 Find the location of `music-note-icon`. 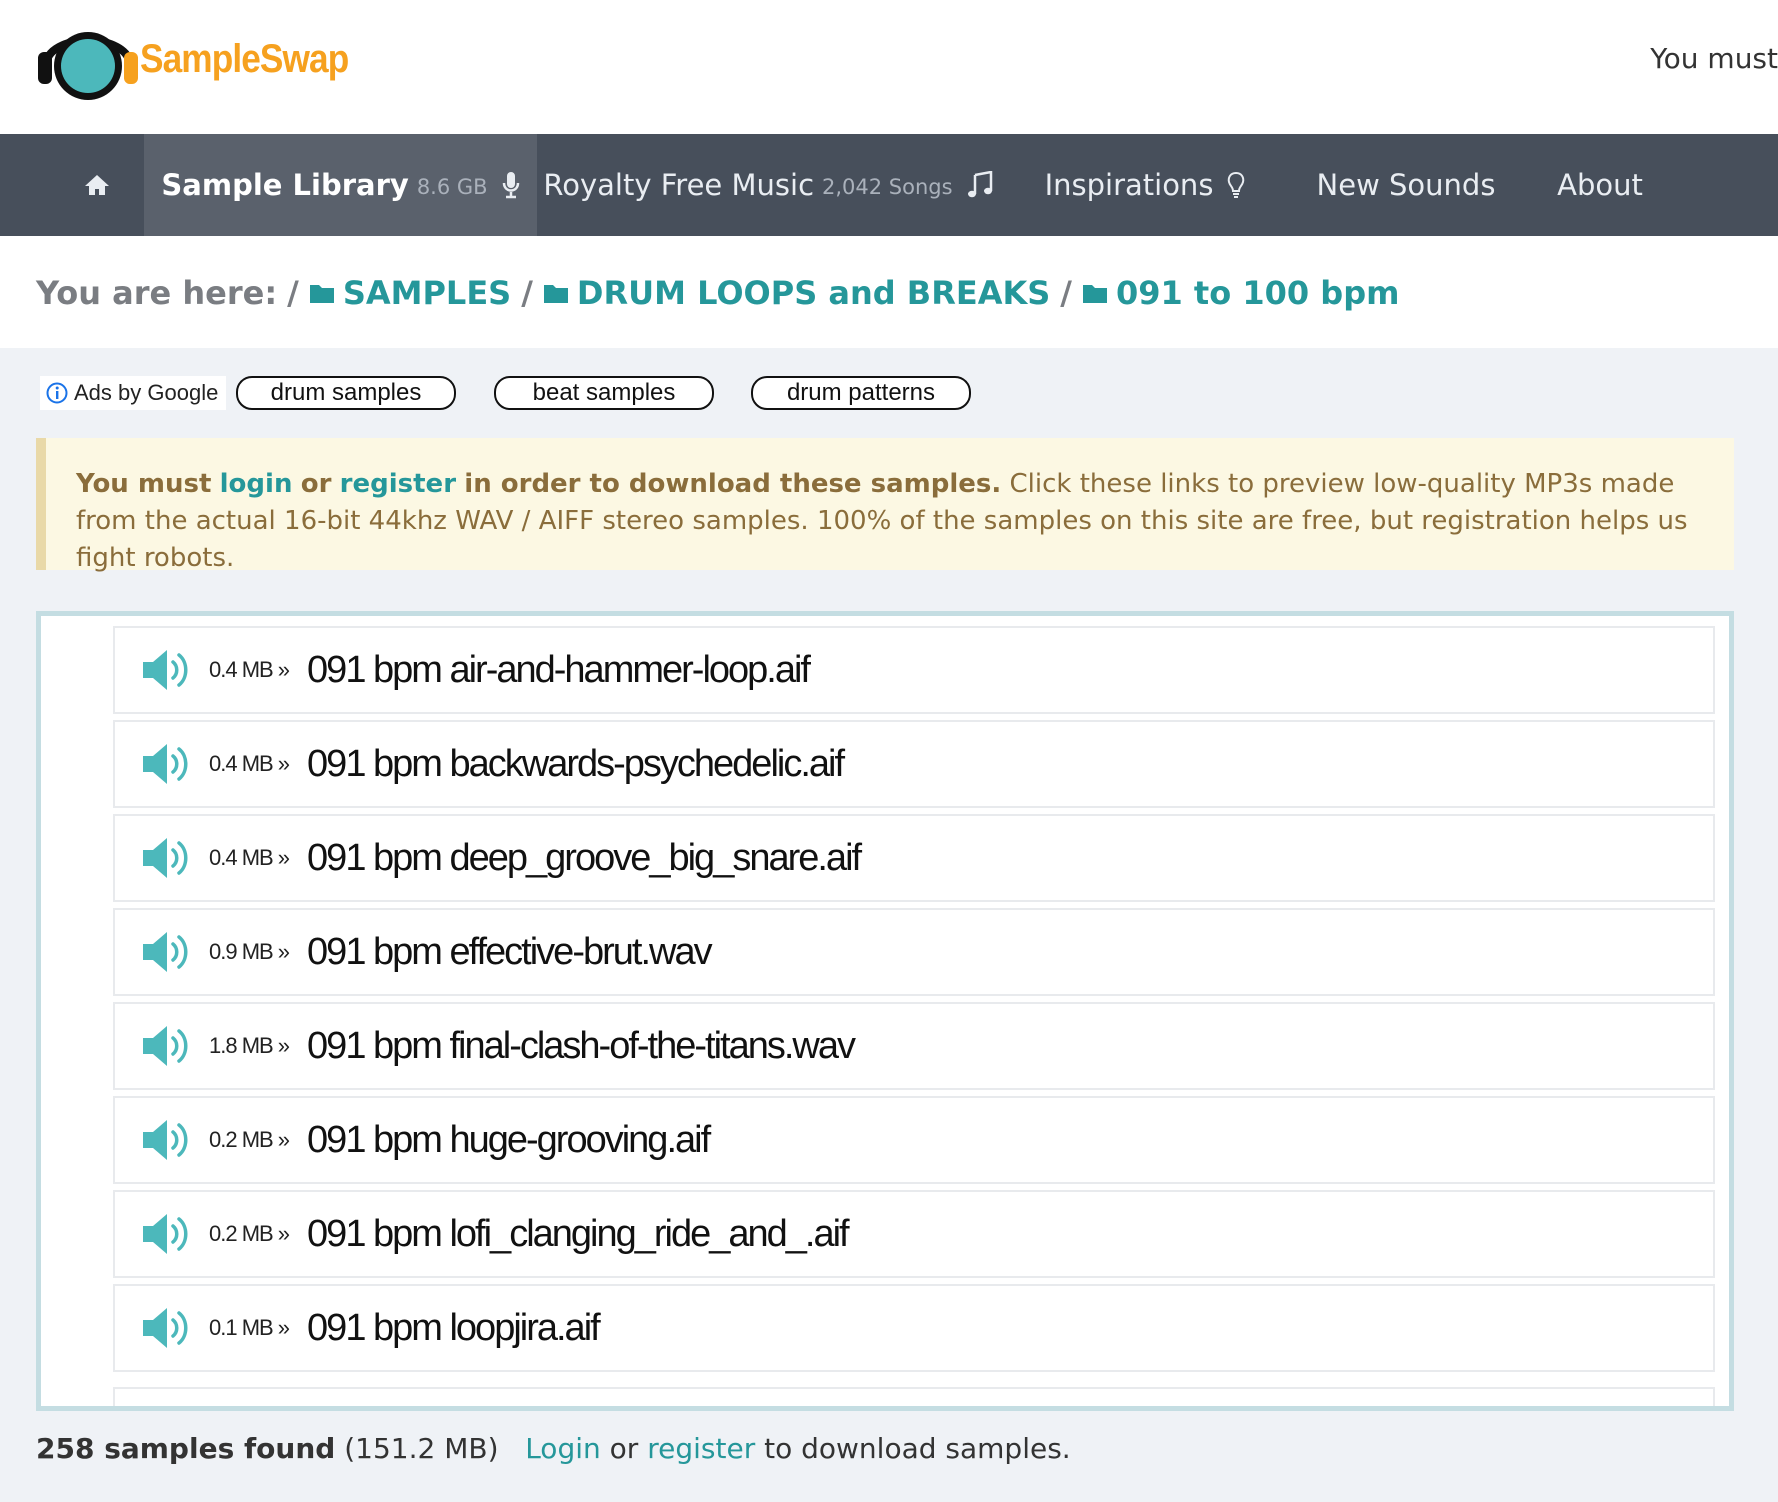

music-note-icon is located at coordinates (979, 184).